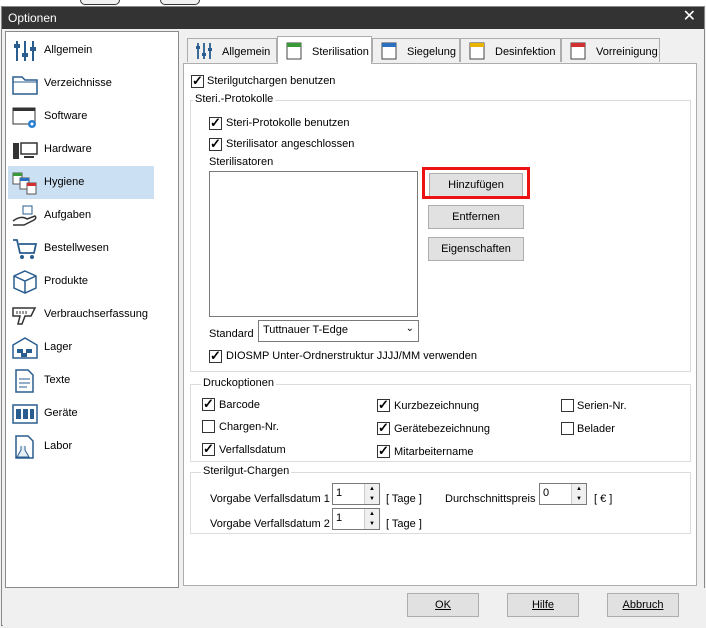 Image resolution: width=706 pixels, height=628 pixels. I want to click on expiry1-unit: [ Tage ], so click(404, 499).